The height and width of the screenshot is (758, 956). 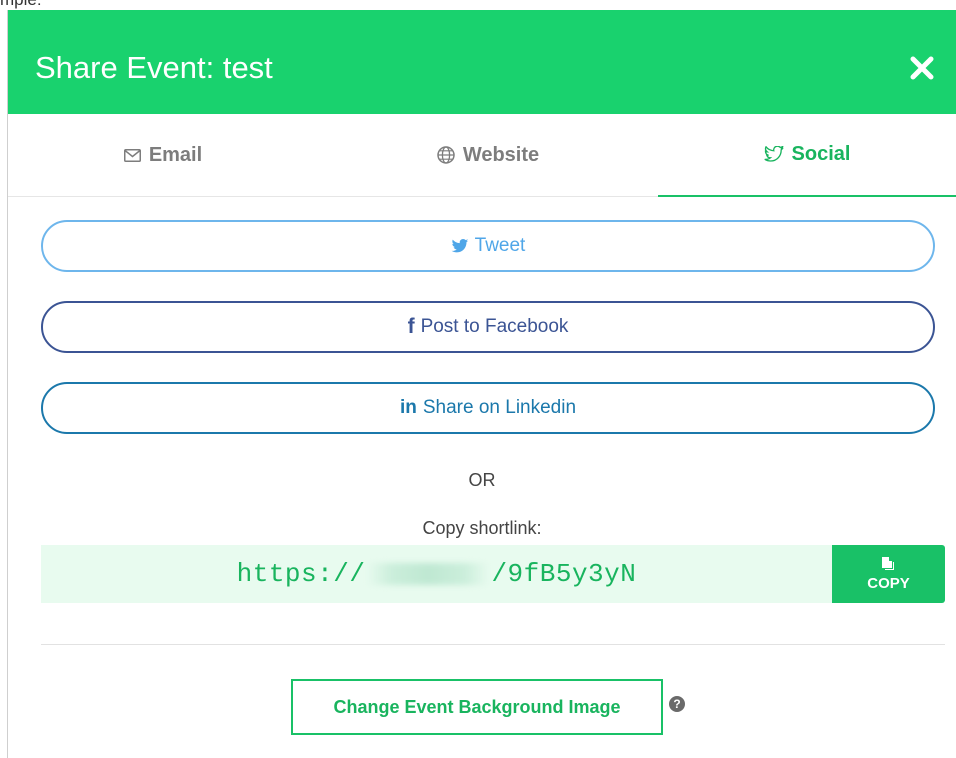 What do you see at coordinates (460, 246) in the screenshot?
I see `twitter-bird-icon` at bounding box center [460, 246].